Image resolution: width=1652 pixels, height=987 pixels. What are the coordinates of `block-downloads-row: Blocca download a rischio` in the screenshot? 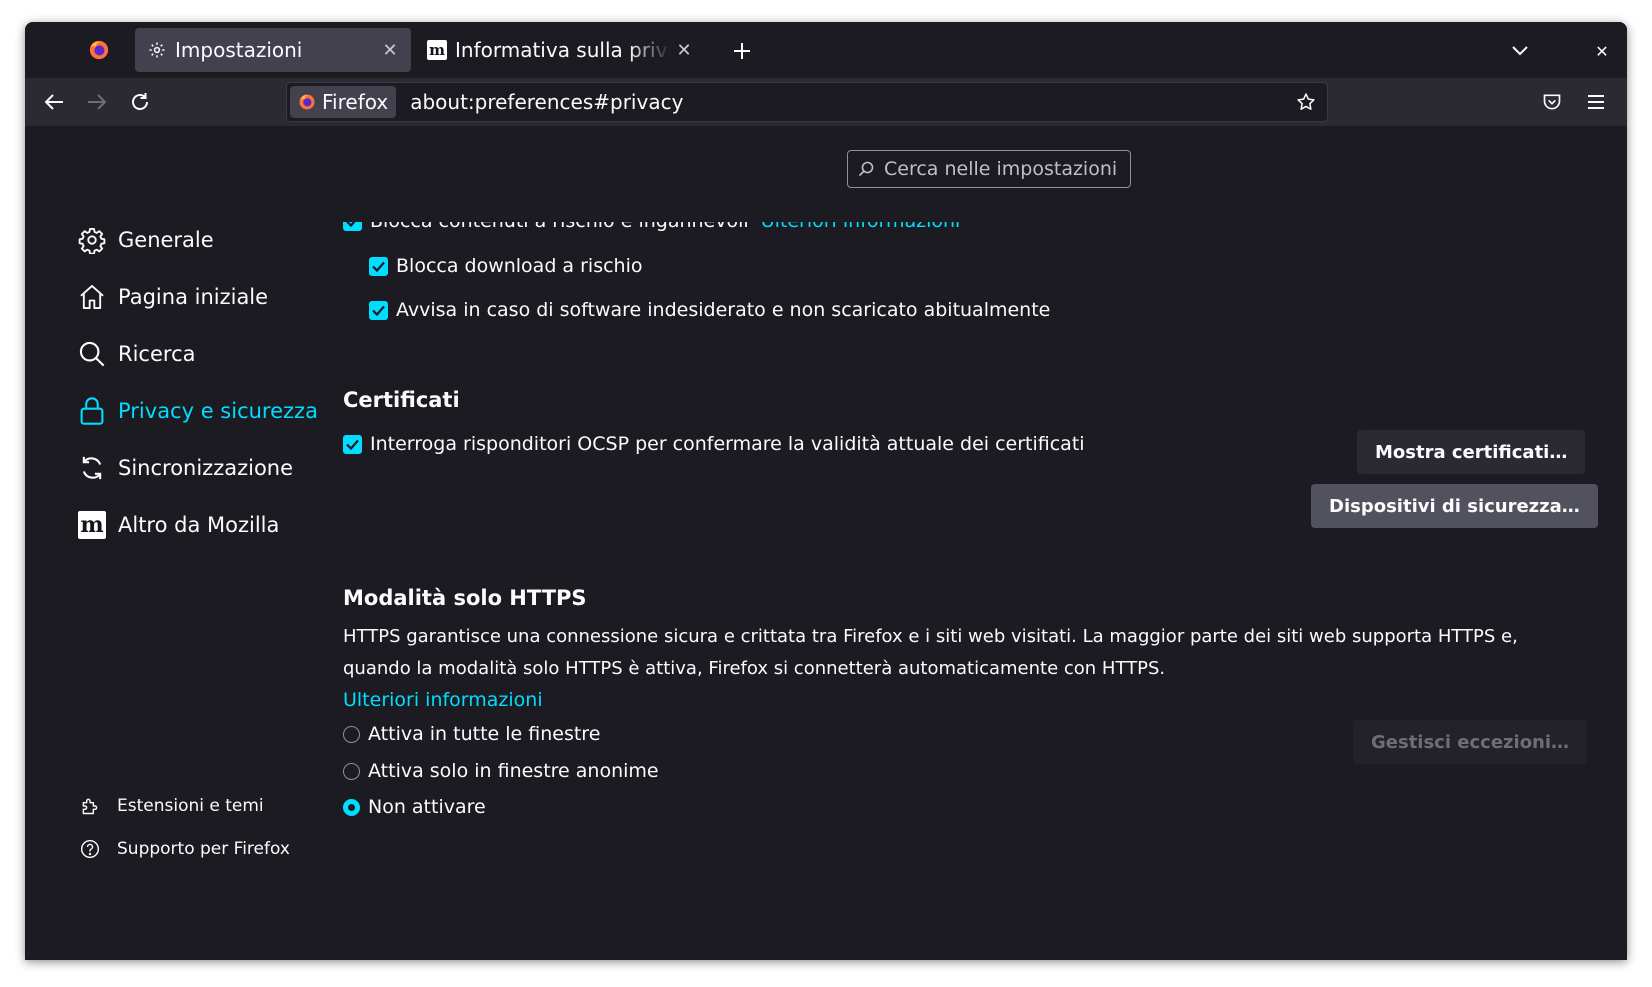 It's located at (506, 266).